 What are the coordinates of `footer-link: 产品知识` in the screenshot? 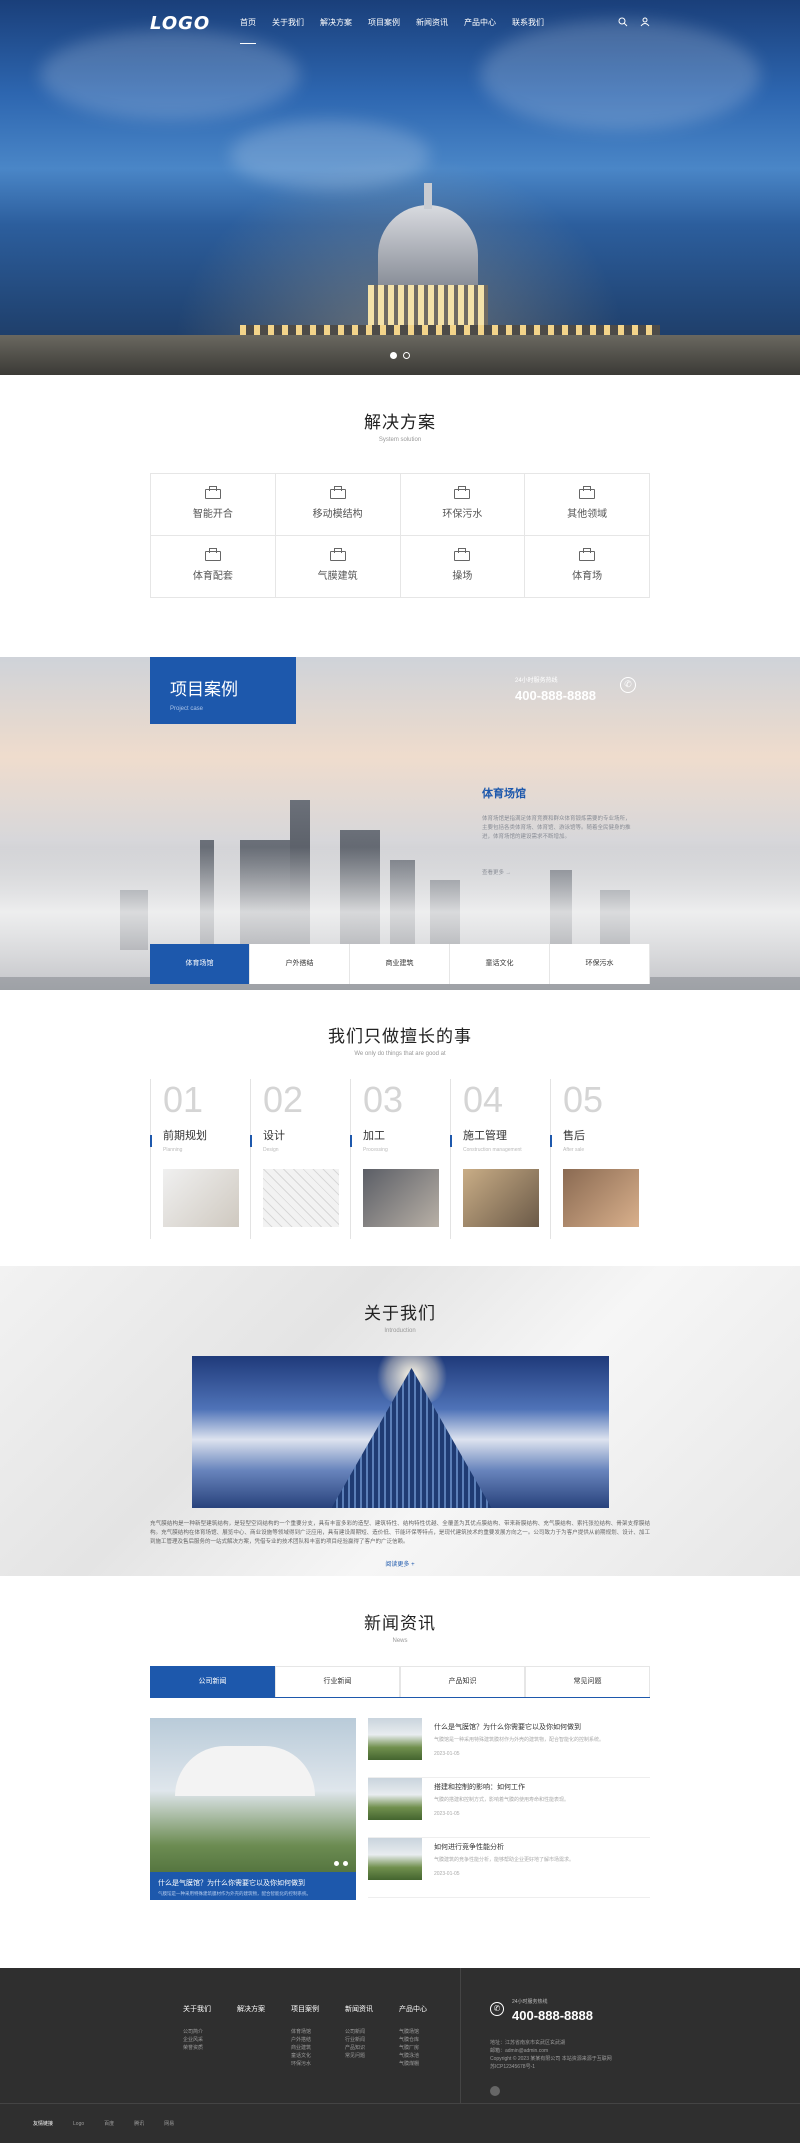 It's located at (359, 2048).